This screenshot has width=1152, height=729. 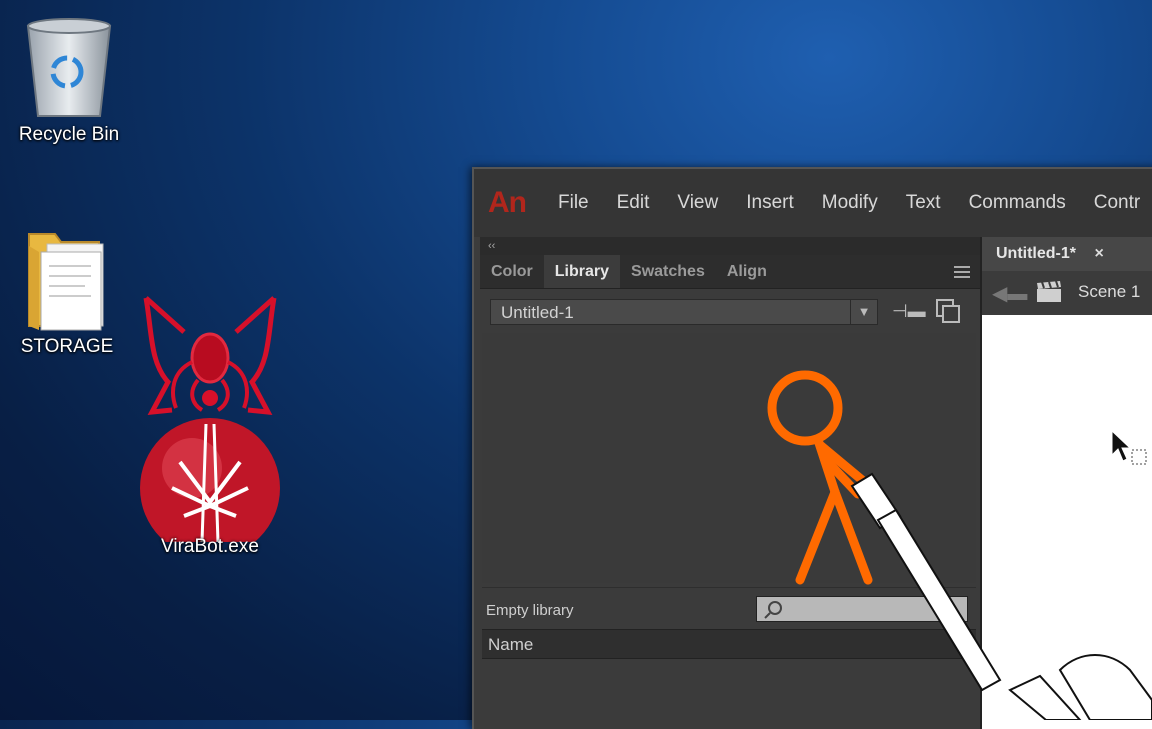 I want to click on close-icon: ×, so click(x=1098, y=253).